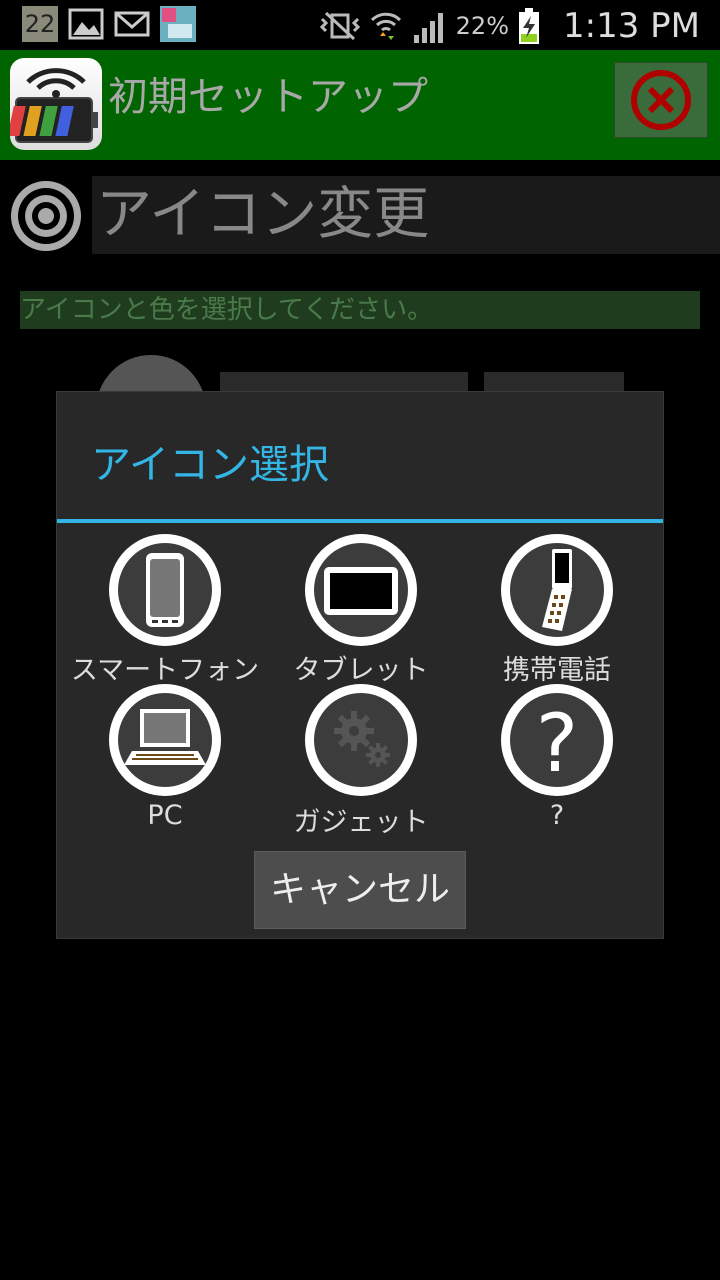 Image resolution: width=720 pixels, height=1280 pixels. Describe the element at coordinates (385, 26) in the screenshot. I see `wifi-icon` at that location.